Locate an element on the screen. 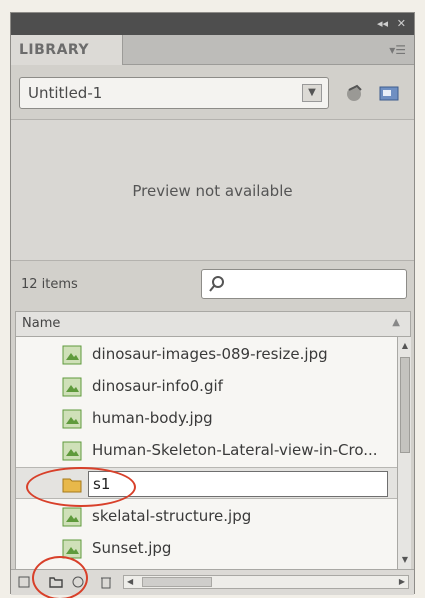 The height and width of the screenshot is (598, 425). preview-message: Preview not available is located at coordinates (212, 191).